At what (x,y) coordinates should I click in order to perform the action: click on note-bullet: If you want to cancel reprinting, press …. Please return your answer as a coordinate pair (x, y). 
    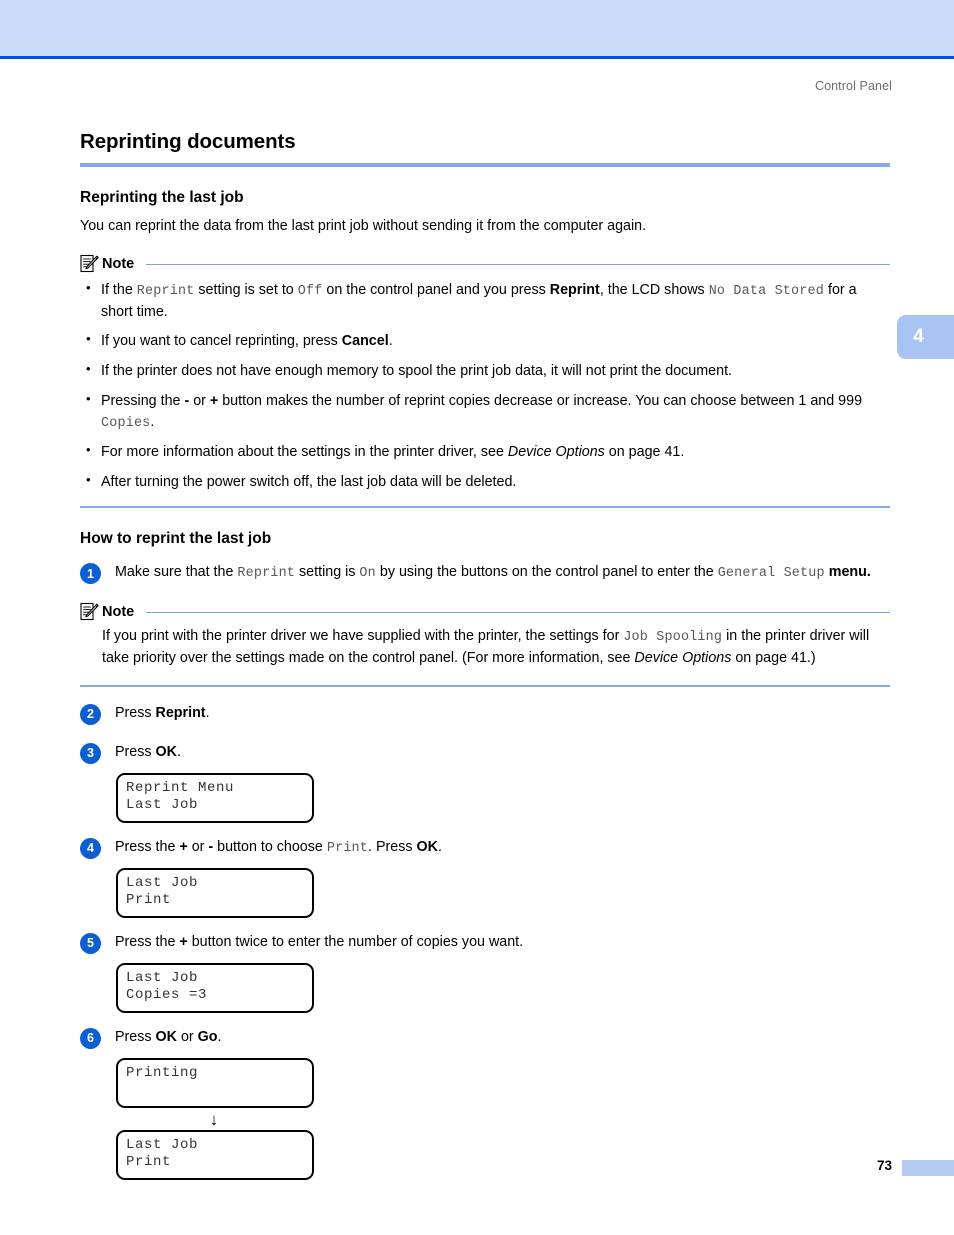
    Looking at the image, I should click on (485, 341).